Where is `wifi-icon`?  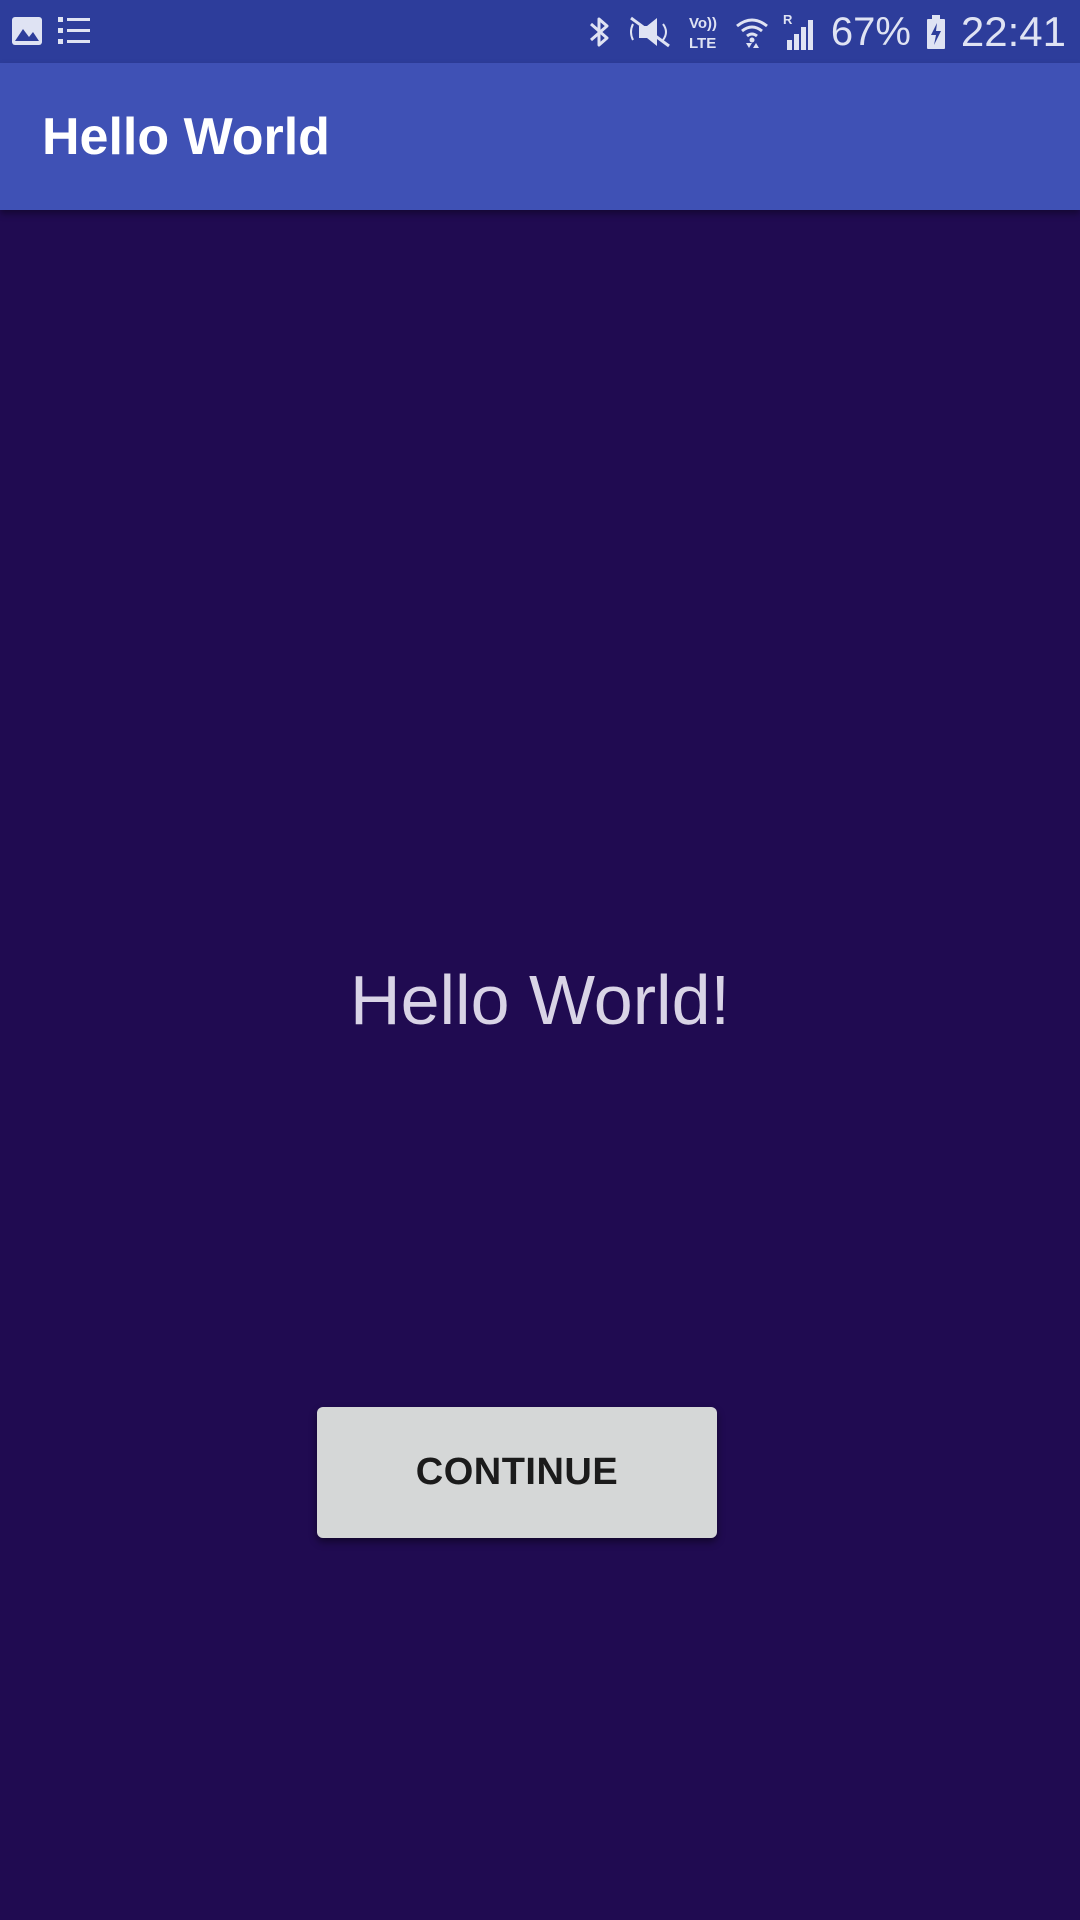 wifi-icon is located at coordinates (752, 32).